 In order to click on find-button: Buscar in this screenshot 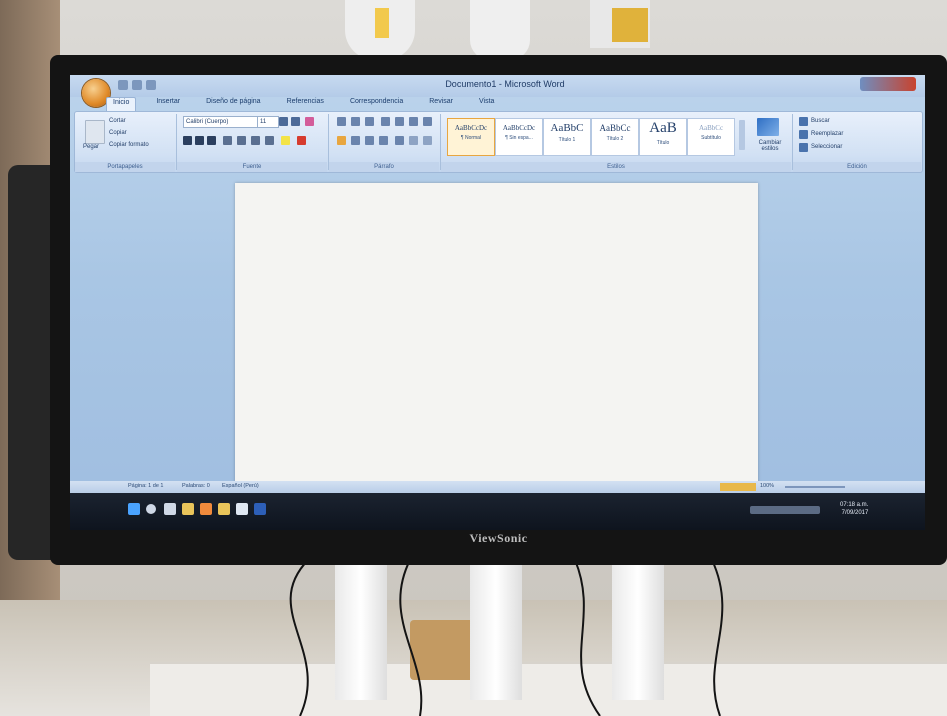, I will do `click(820, 121)`.